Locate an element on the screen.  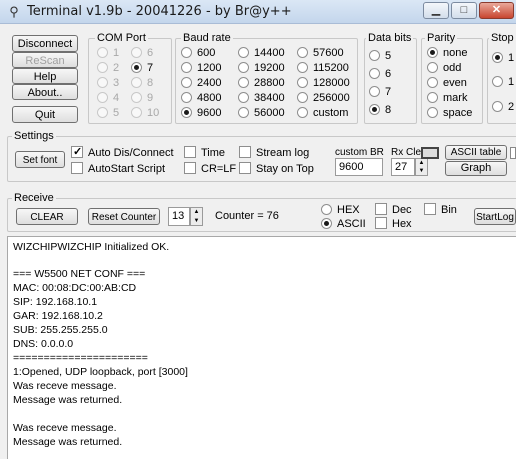
auto-dis-connect-checkbox: Auto Dis/Connect is located at coordinates (122, 152).